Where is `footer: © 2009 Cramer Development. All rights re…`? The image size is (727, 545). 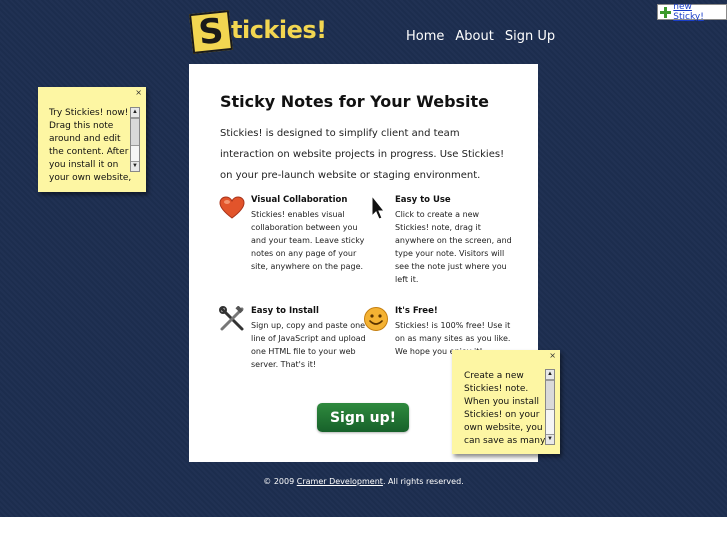
footer: © 2009 Cramer Development. All rights re… is located at coordinates (363, 481).